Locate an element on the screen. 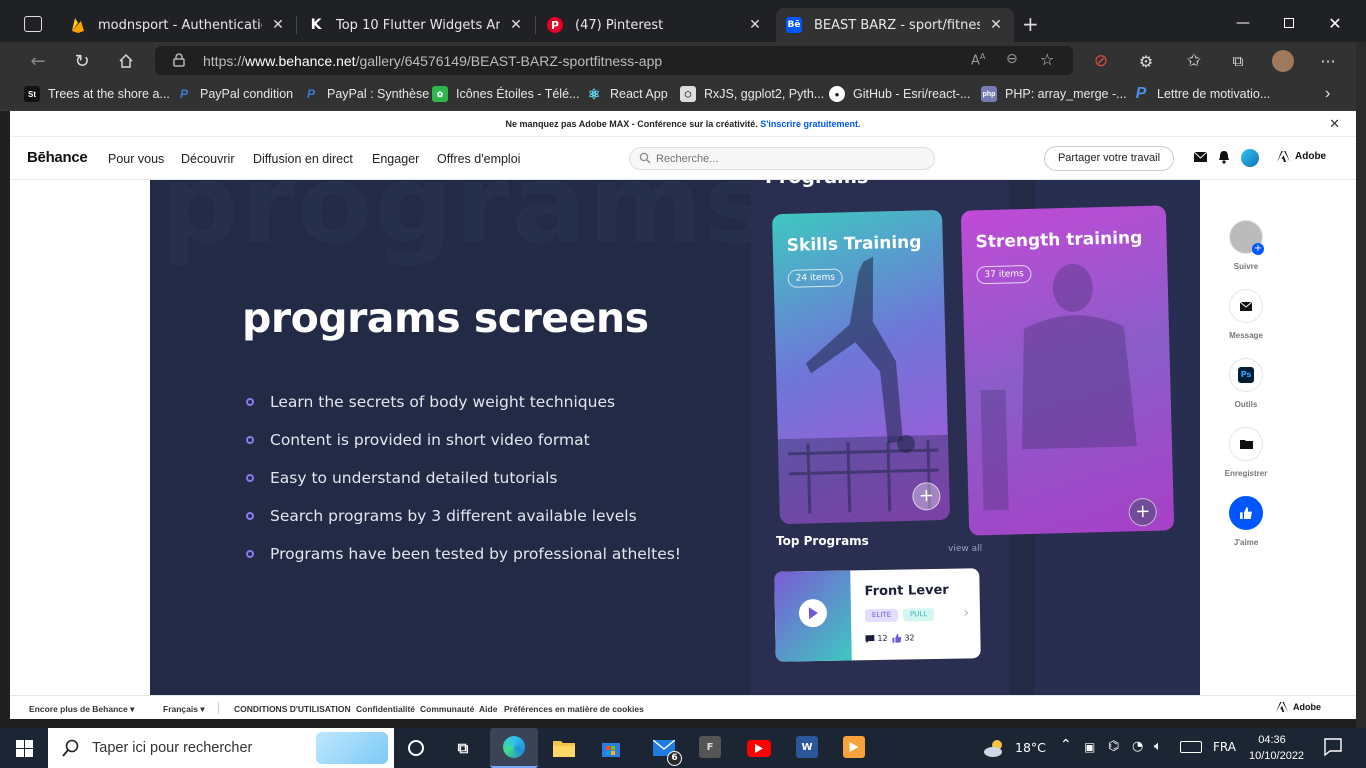 This screenshot has width=1366, height=768. extensions-icon: ⚙ is located at coordinates (1146, 61).